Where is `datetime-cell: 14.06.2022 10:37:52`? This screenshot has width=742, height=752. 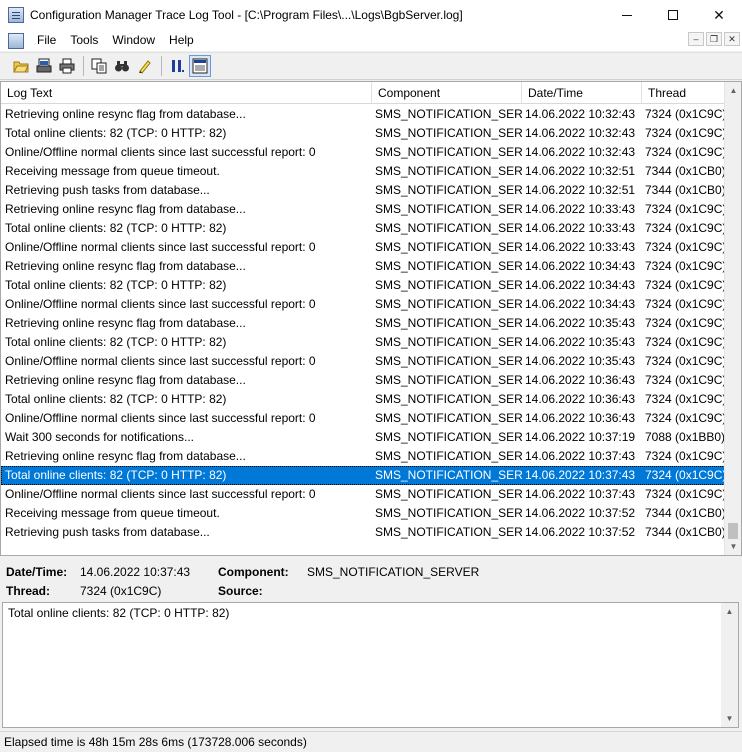
datetime-cell: 14.06.2022 10:37:52 is located at coordinates (580, 532).